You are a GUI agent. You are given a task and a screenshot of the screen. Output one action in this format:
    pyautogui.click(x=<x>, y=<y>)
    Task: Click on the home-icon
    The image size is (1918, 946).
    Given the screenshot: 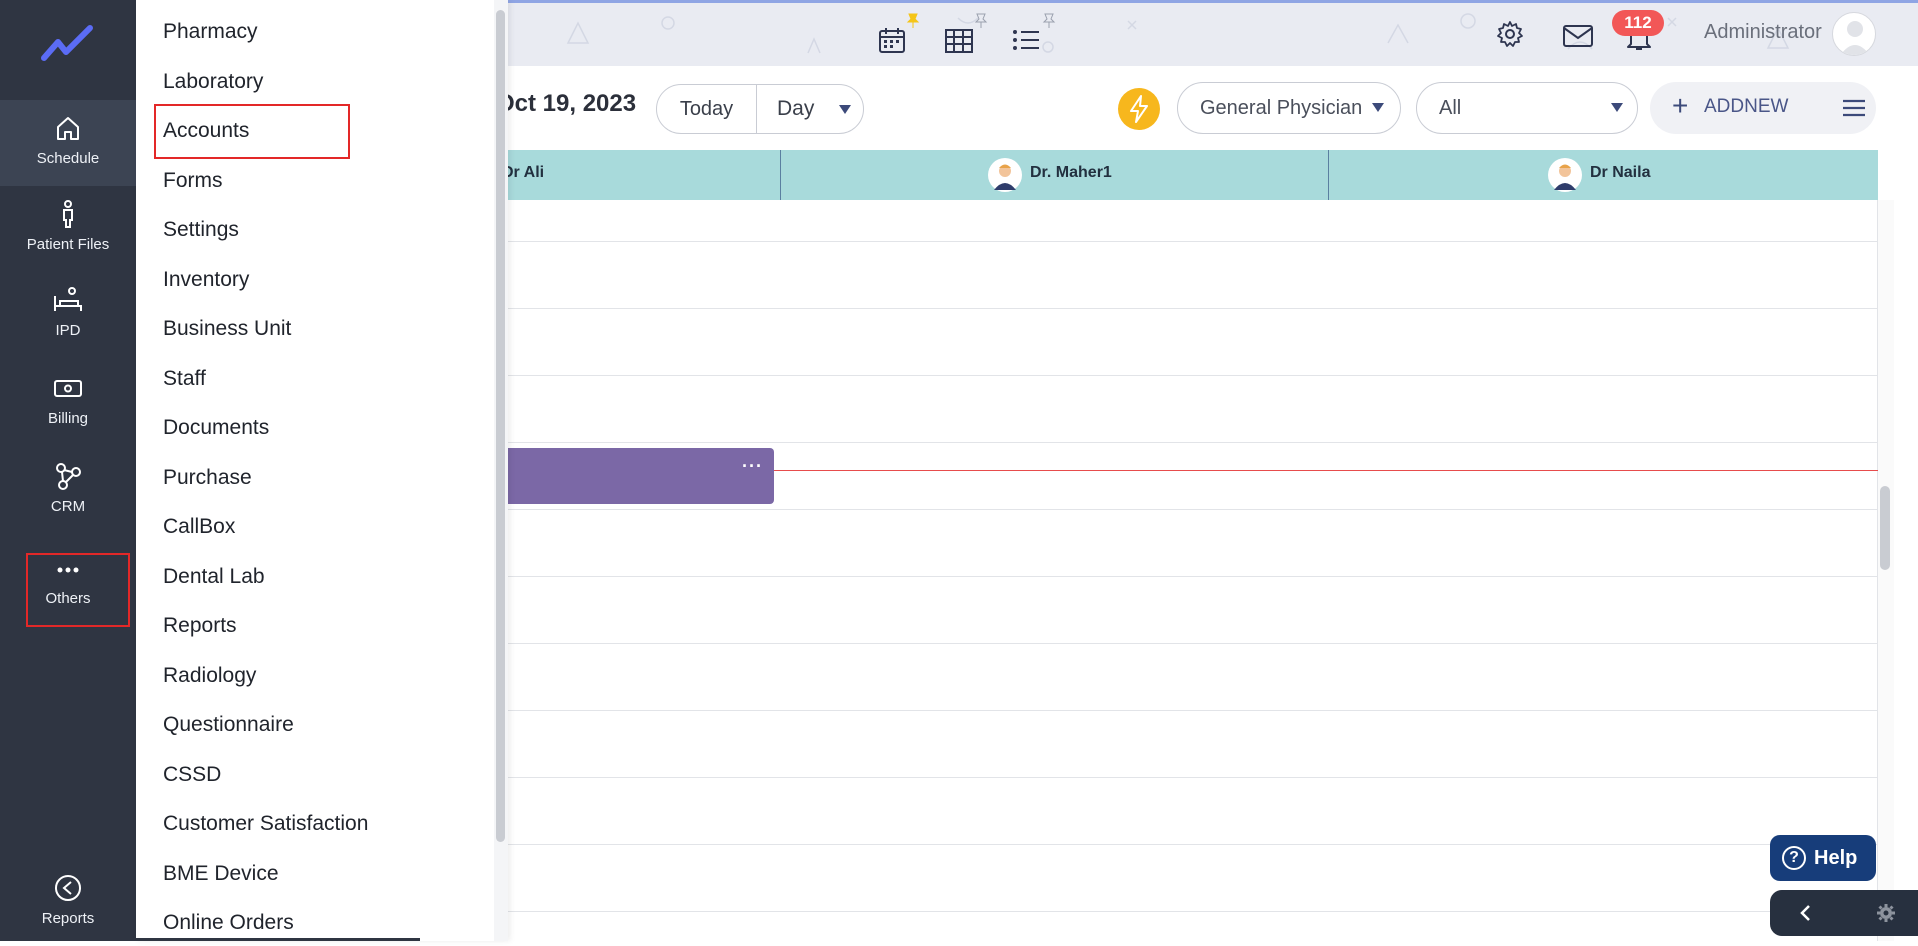 What is the action you would take?
    pyautogui.click(x=68, y=128)
    